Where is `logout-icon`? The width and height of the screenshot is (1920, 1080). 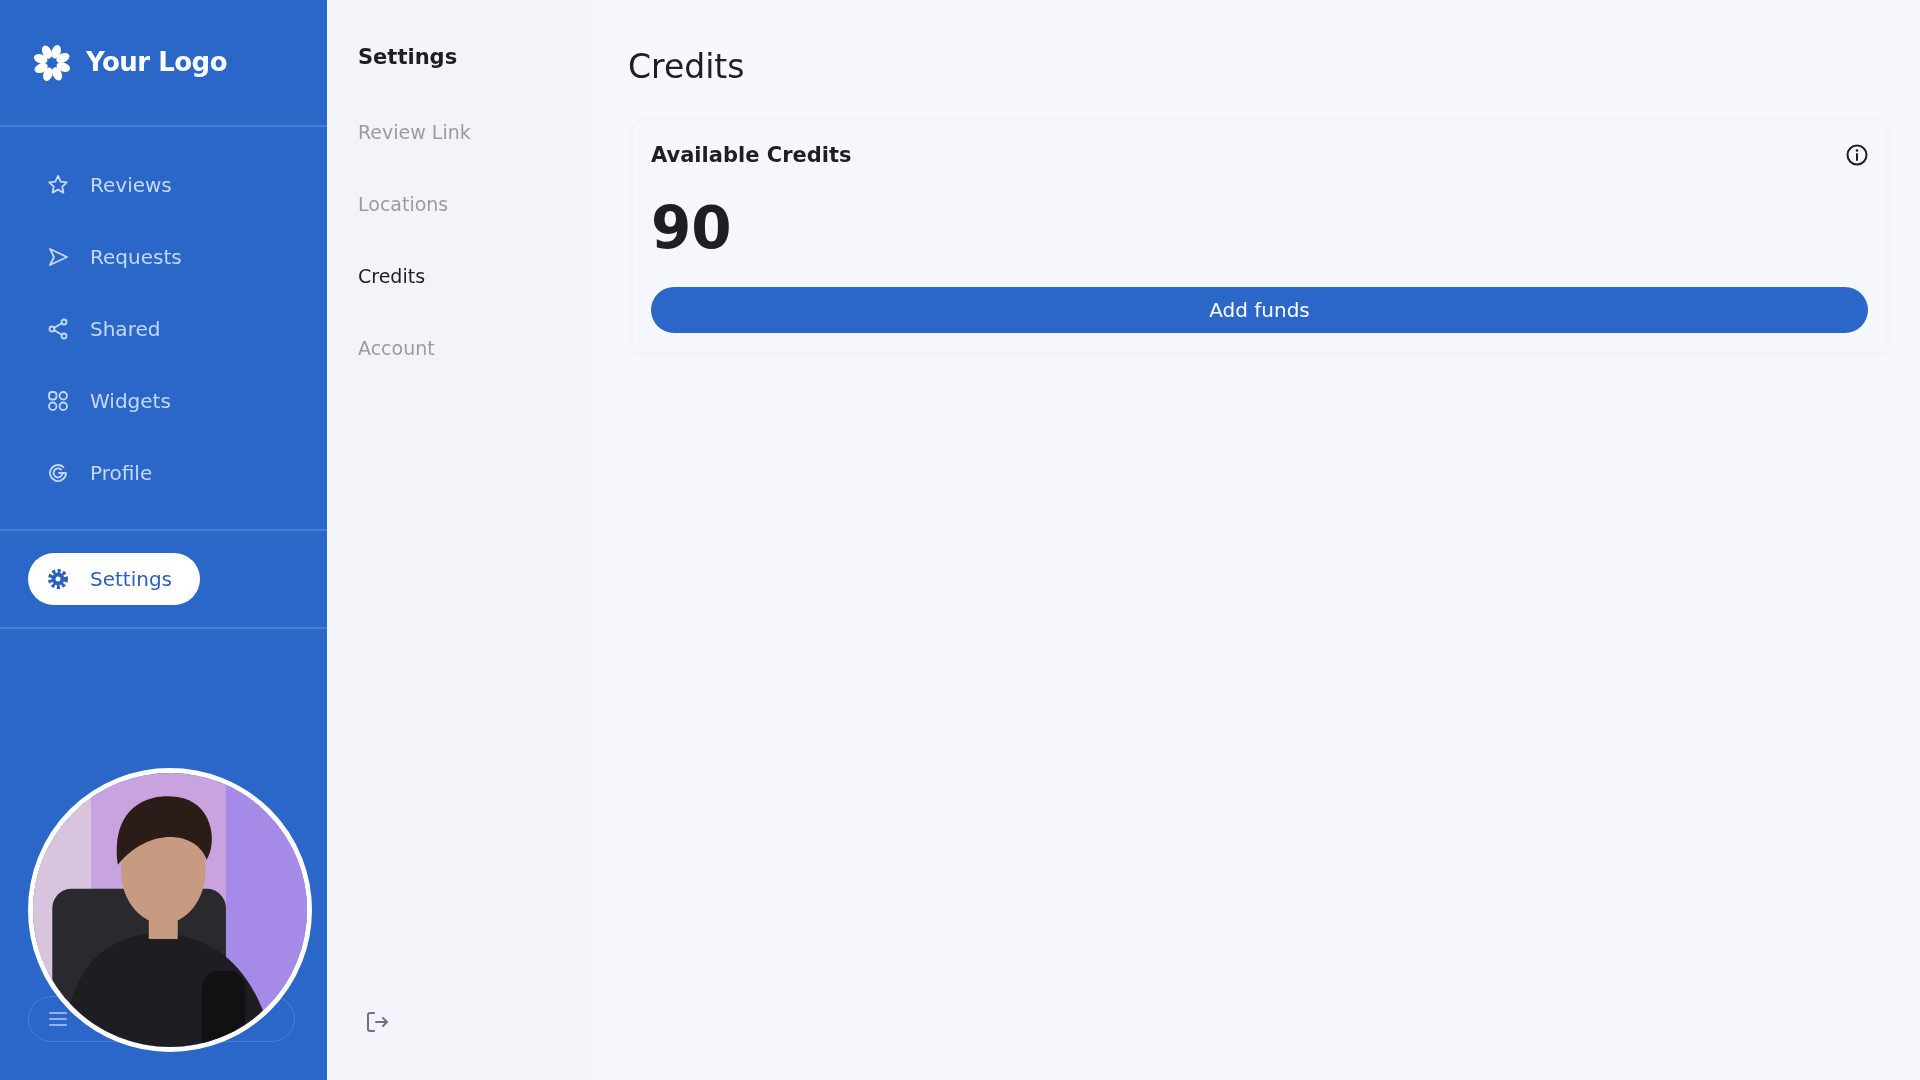 logout-icon is located at coordinates (377, 1022).